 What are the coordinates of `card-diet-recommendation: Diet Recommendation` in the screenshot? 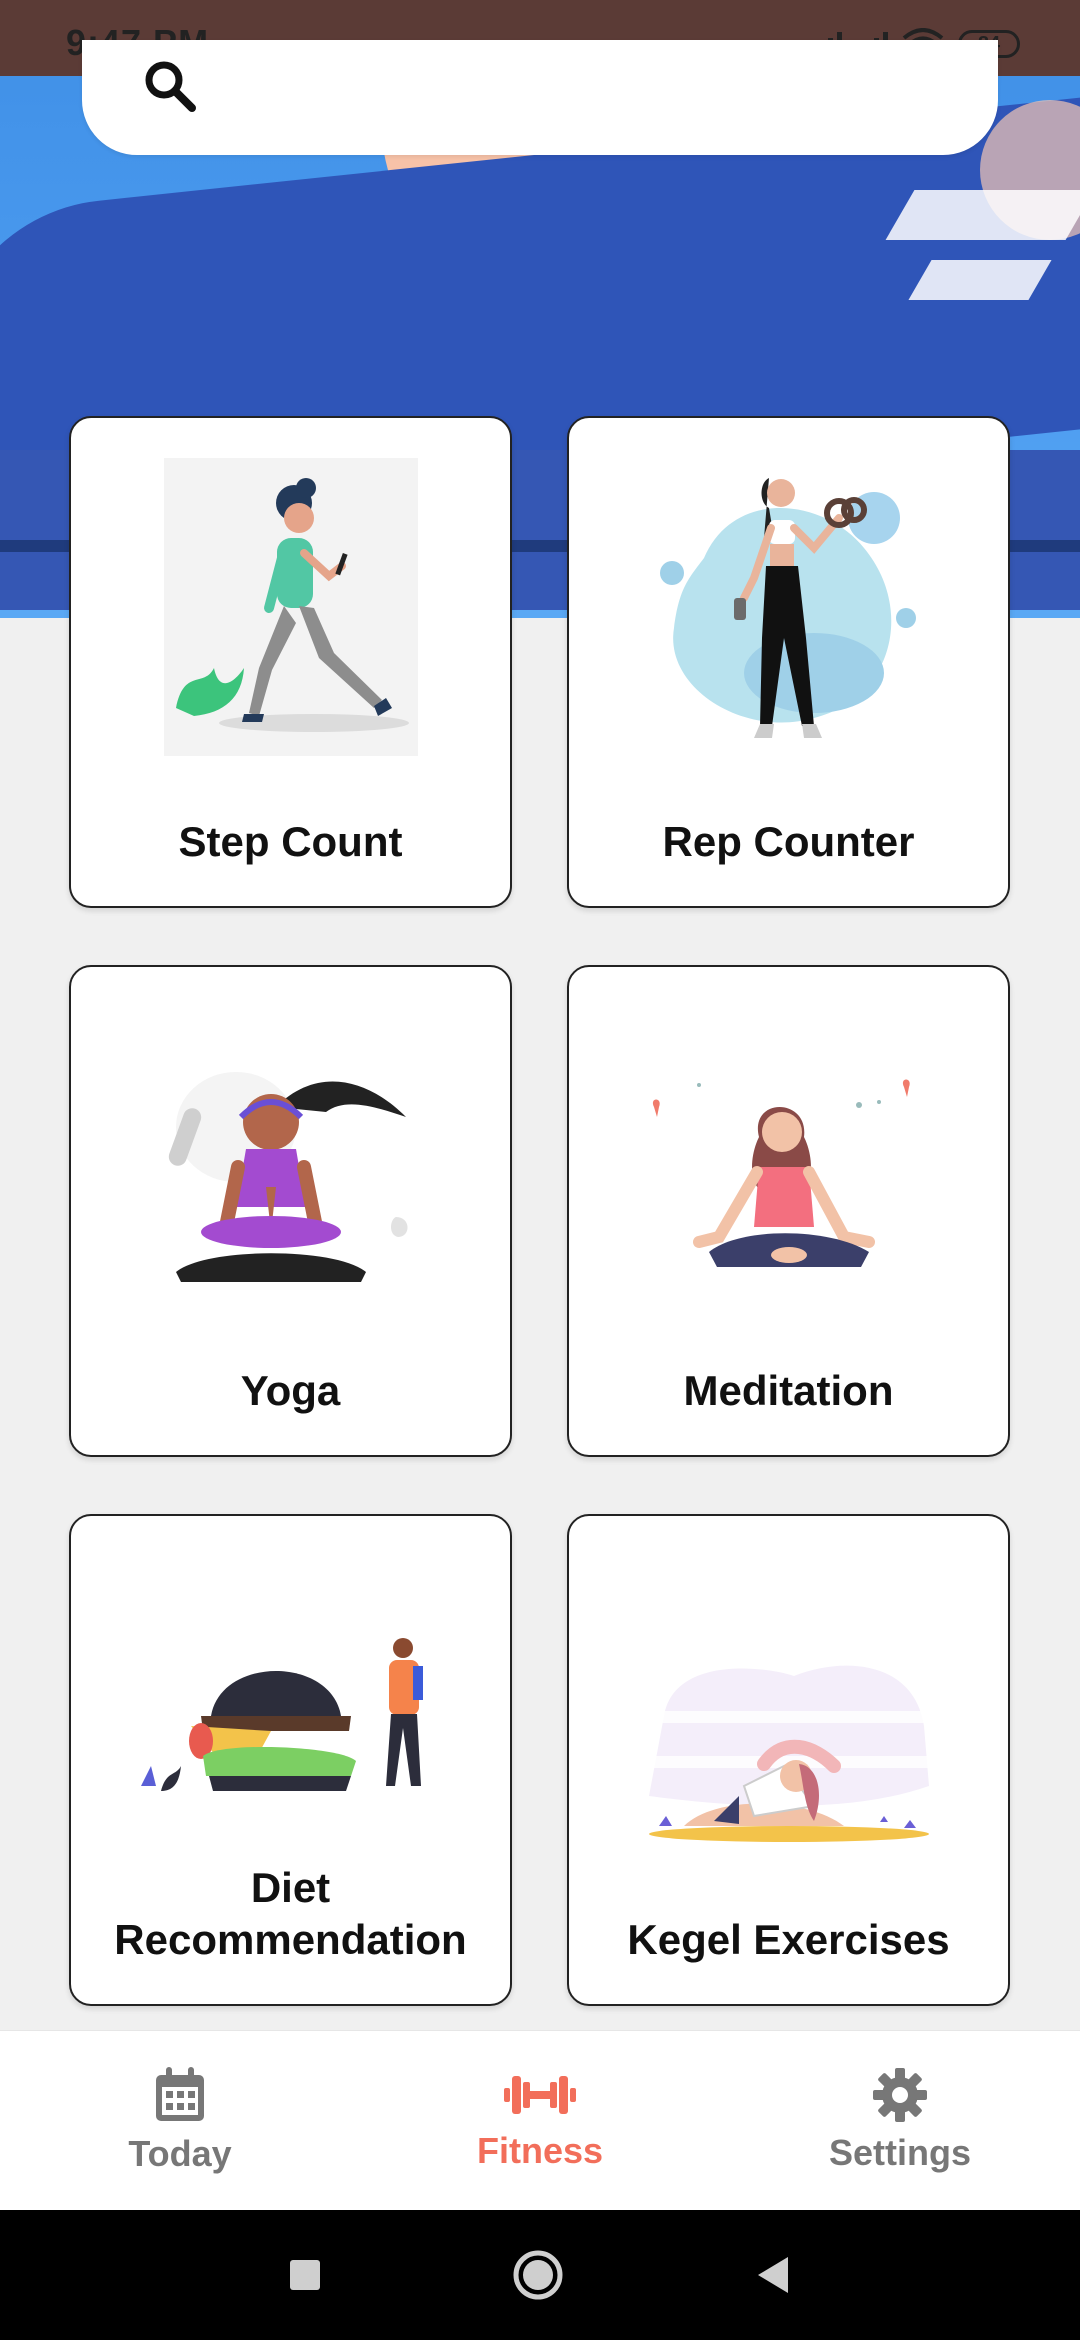 It's located at (290, 1760).